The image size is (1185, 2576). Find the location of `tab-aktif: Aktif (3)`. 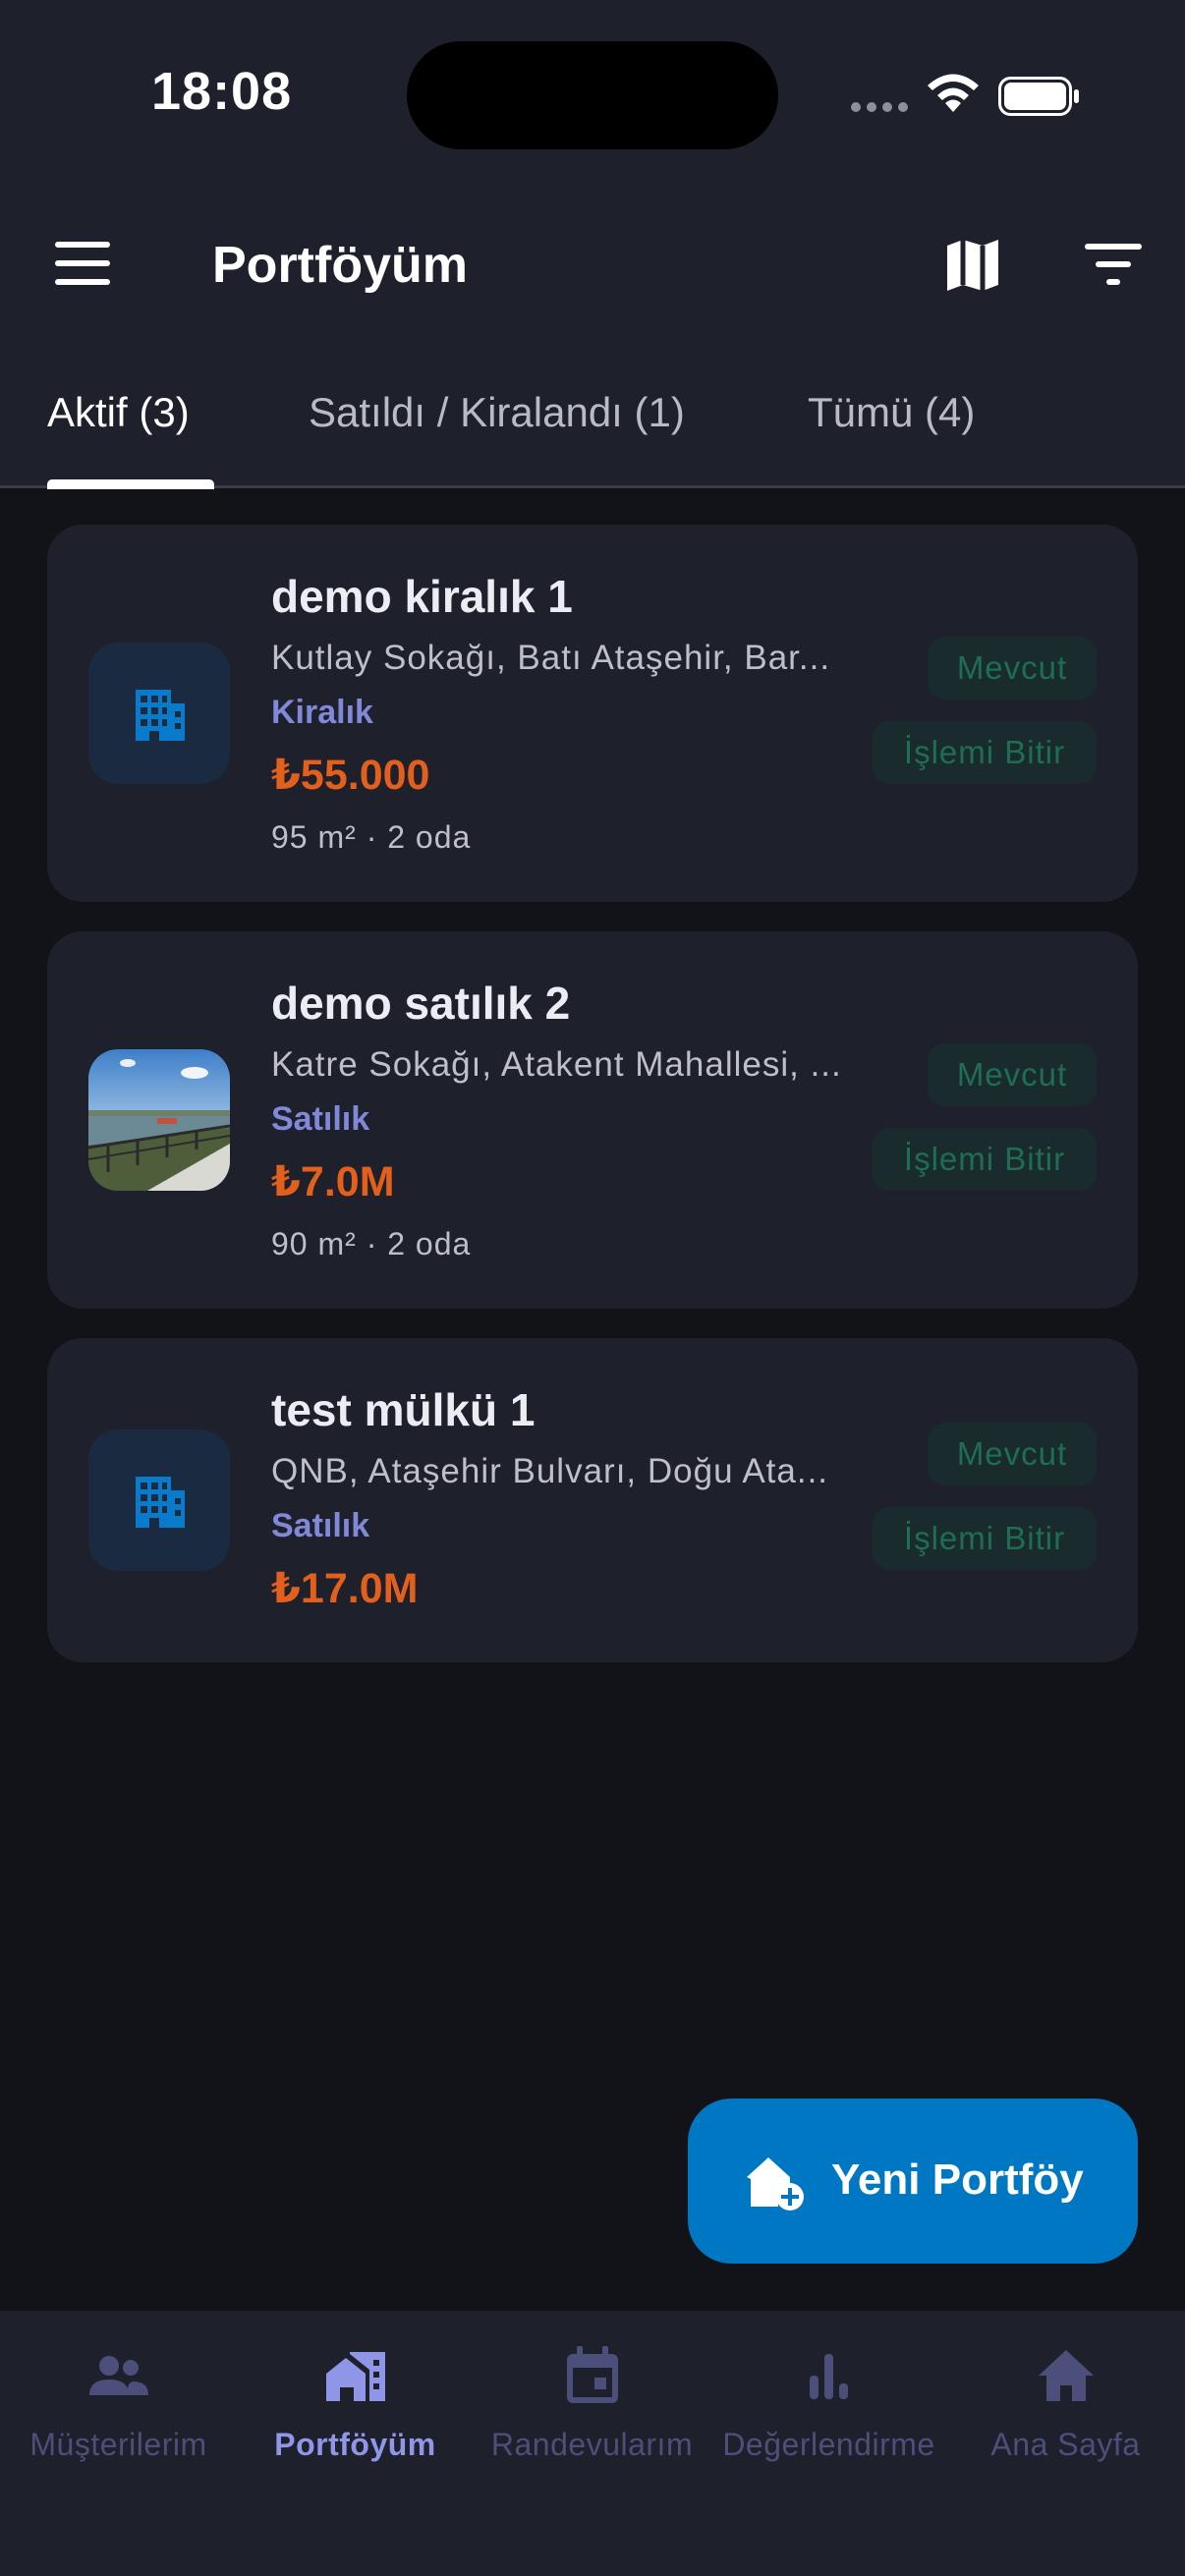

tab-aktif: Aktif (3) is located at coordinates (119, 441).